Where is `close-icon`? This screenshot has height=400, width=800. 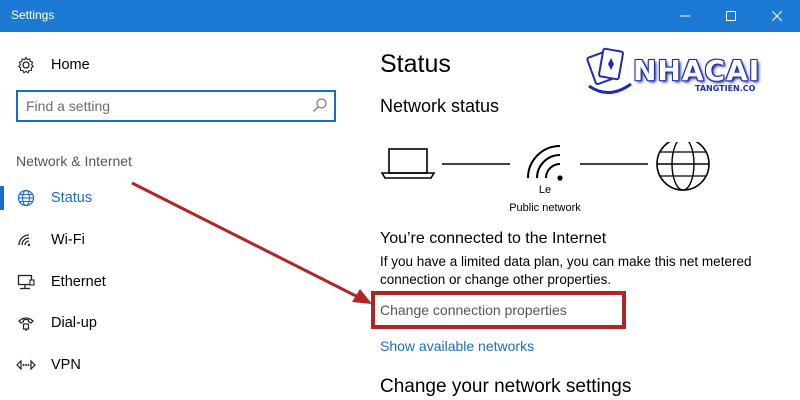 close-icon is located at coordinates (777, 16).